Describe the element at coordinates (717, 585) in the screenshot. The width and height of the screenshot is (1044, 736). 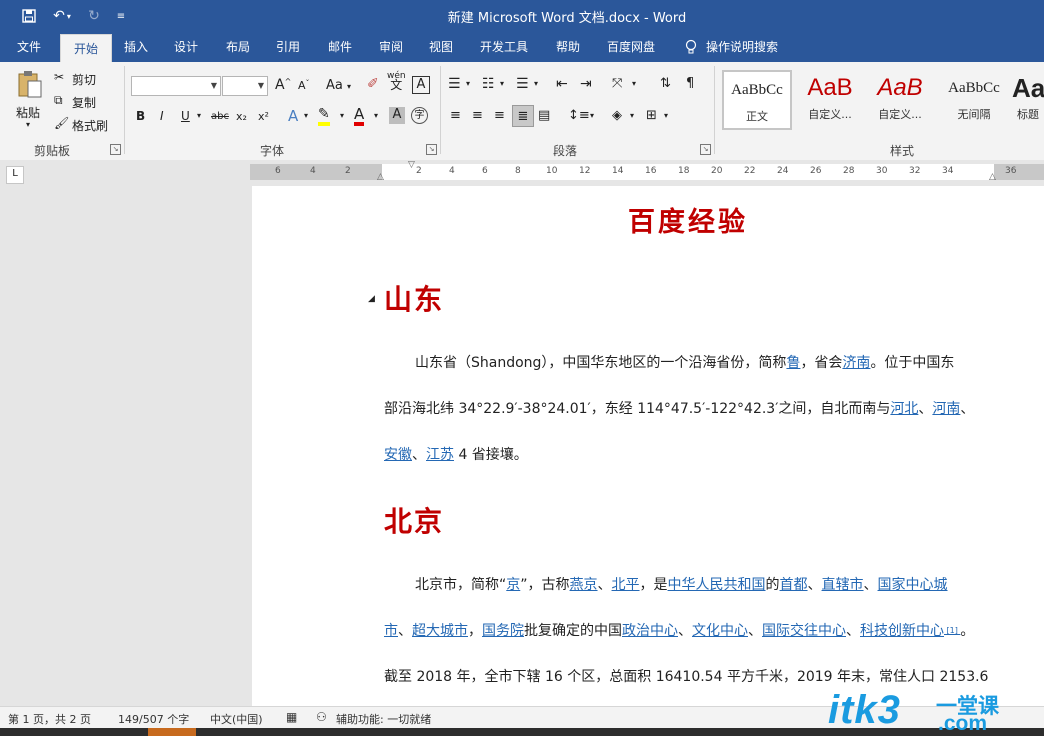
I see `hyperlink: 中华人民共和国` at that location.